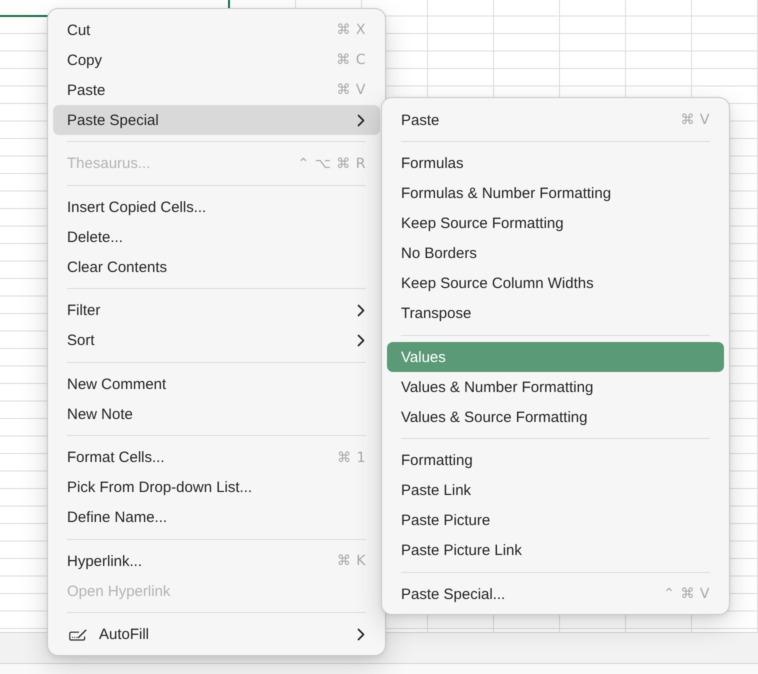 The width and height of the screenshot is (758, 674). I want to click on keyboard-shortcut: ⌃ ⌥ ⌘ R, so click(332, 164).